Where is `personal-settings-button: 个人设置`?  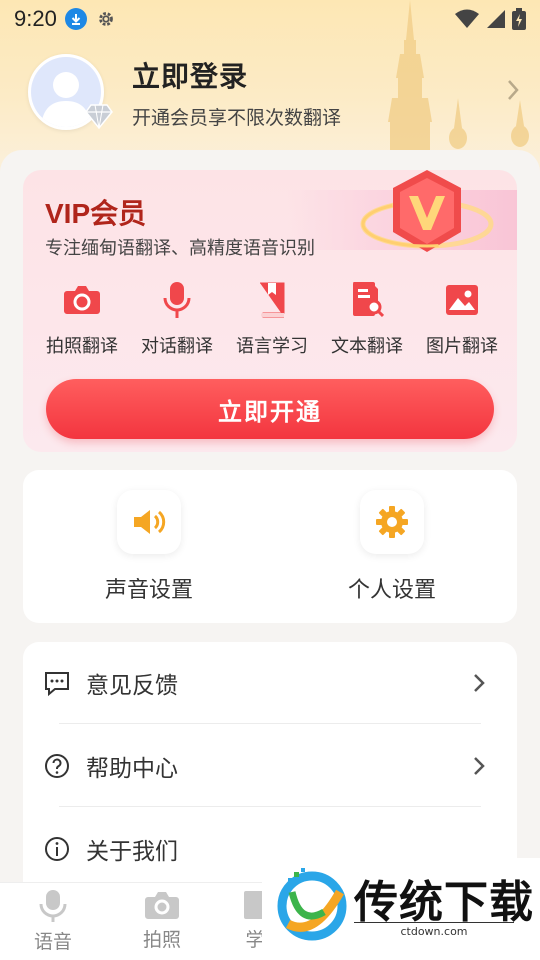
personal-settings-button: 个人设置 is located at coordinates (392, 547).